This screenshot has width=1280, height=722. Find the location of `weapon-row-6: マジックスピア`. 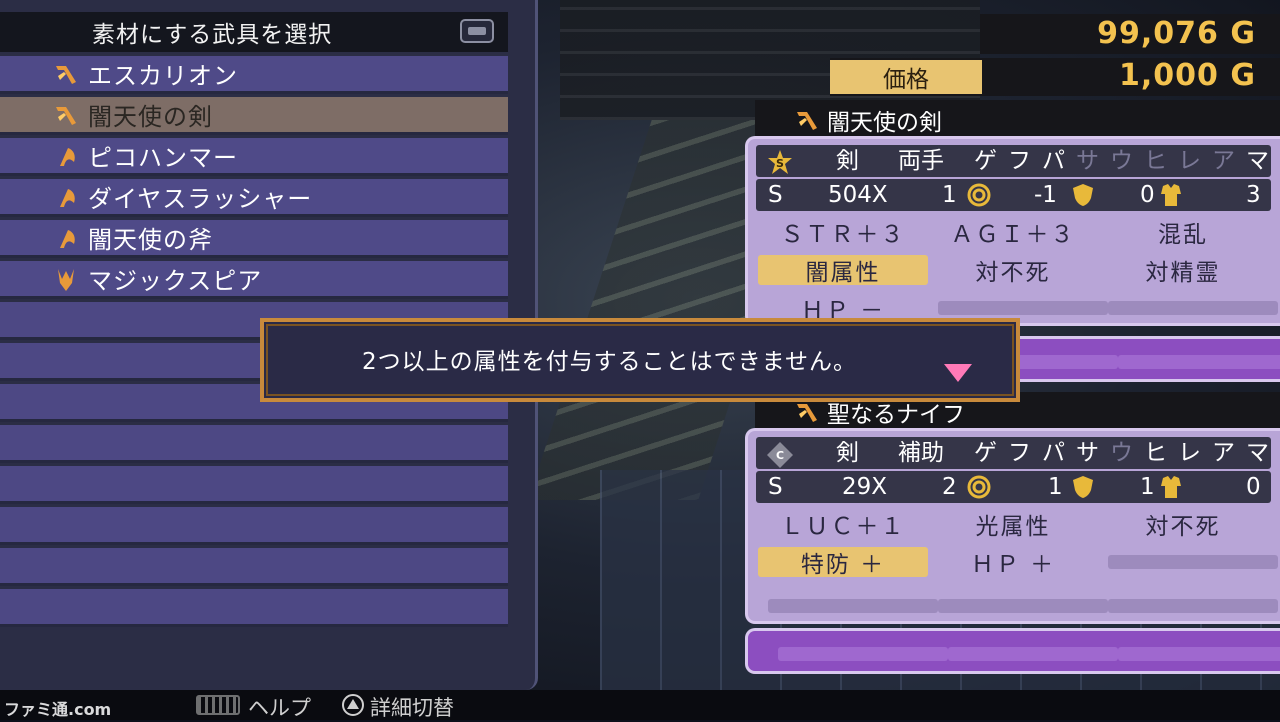

weapon-row-6: マジックスピア is located at coordinates (254, 280).